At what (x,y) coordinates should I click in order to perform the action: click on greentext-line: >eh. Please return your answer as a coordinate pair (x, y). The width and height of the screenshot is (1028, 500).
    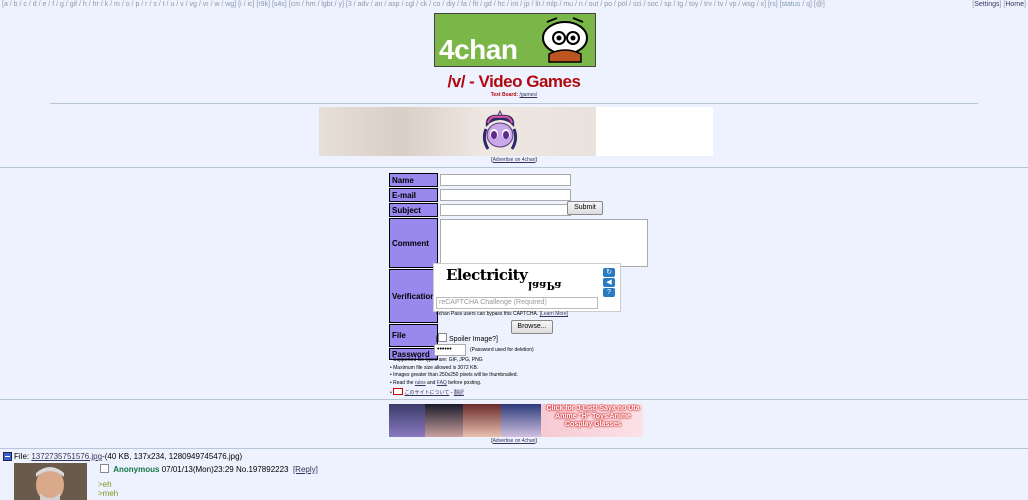
    Looking at the image, I should click on (105, 484).